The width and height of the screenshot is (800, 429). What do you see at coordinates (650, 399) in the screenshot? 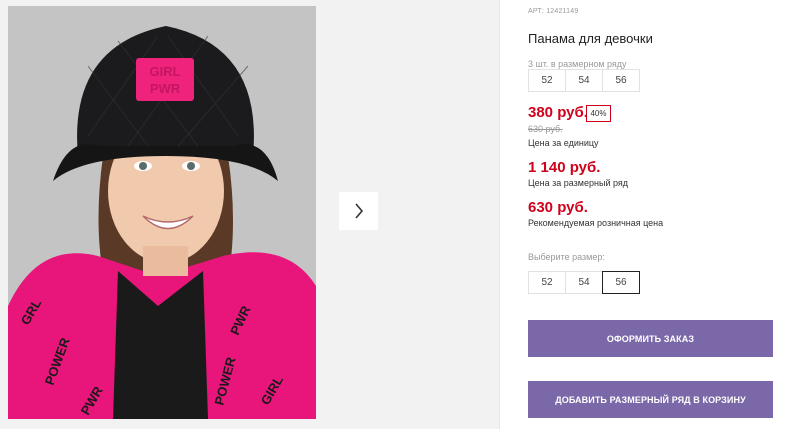
I see `add-size-row-to-cart-button: ДОБАВИТЬ РАЗМЕРНЫЙ РЯД В КОРЗИНУ` at bounding box center [650, 399].